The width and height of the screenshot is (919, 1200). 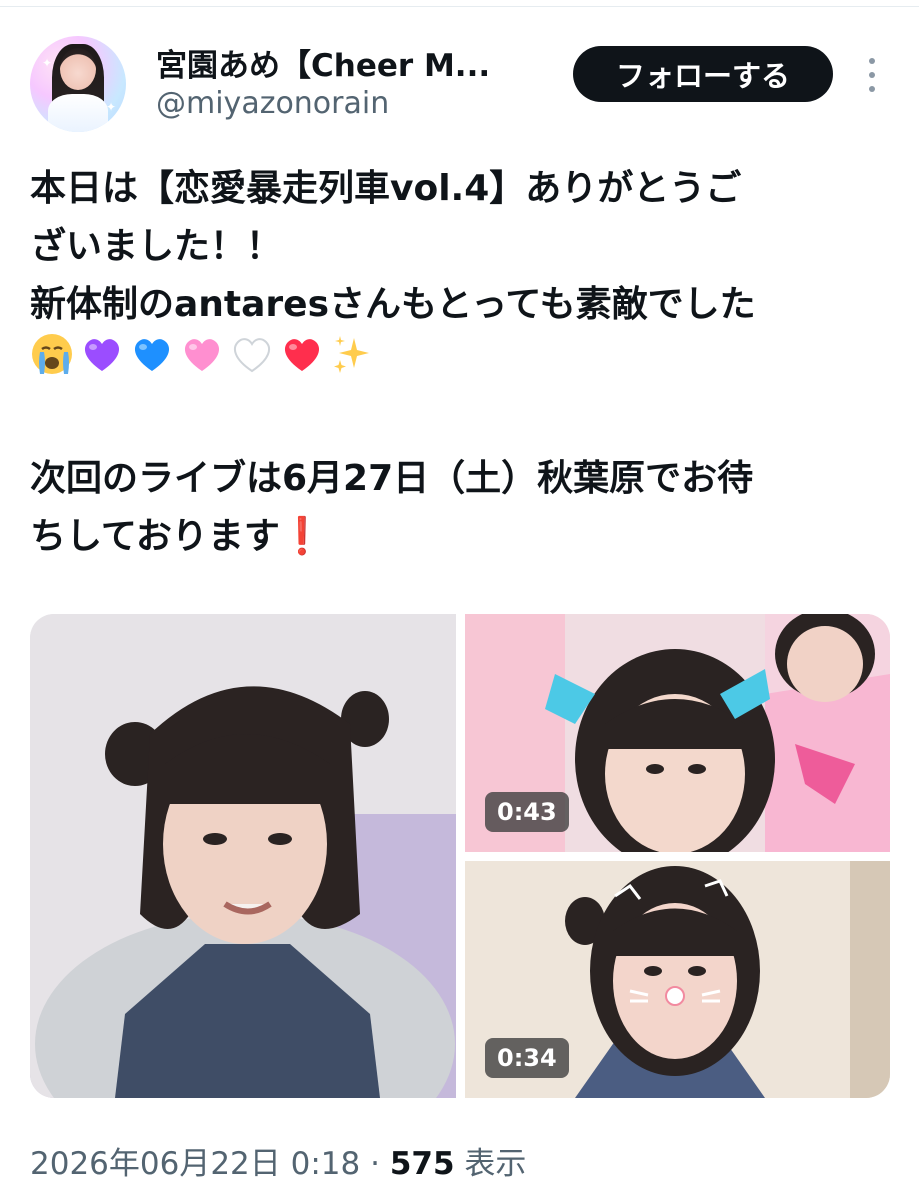 What do you see at coordinates (677, 733) in the screenshot?
I see `media-video: 0:43` at bounding box center [677, 733].